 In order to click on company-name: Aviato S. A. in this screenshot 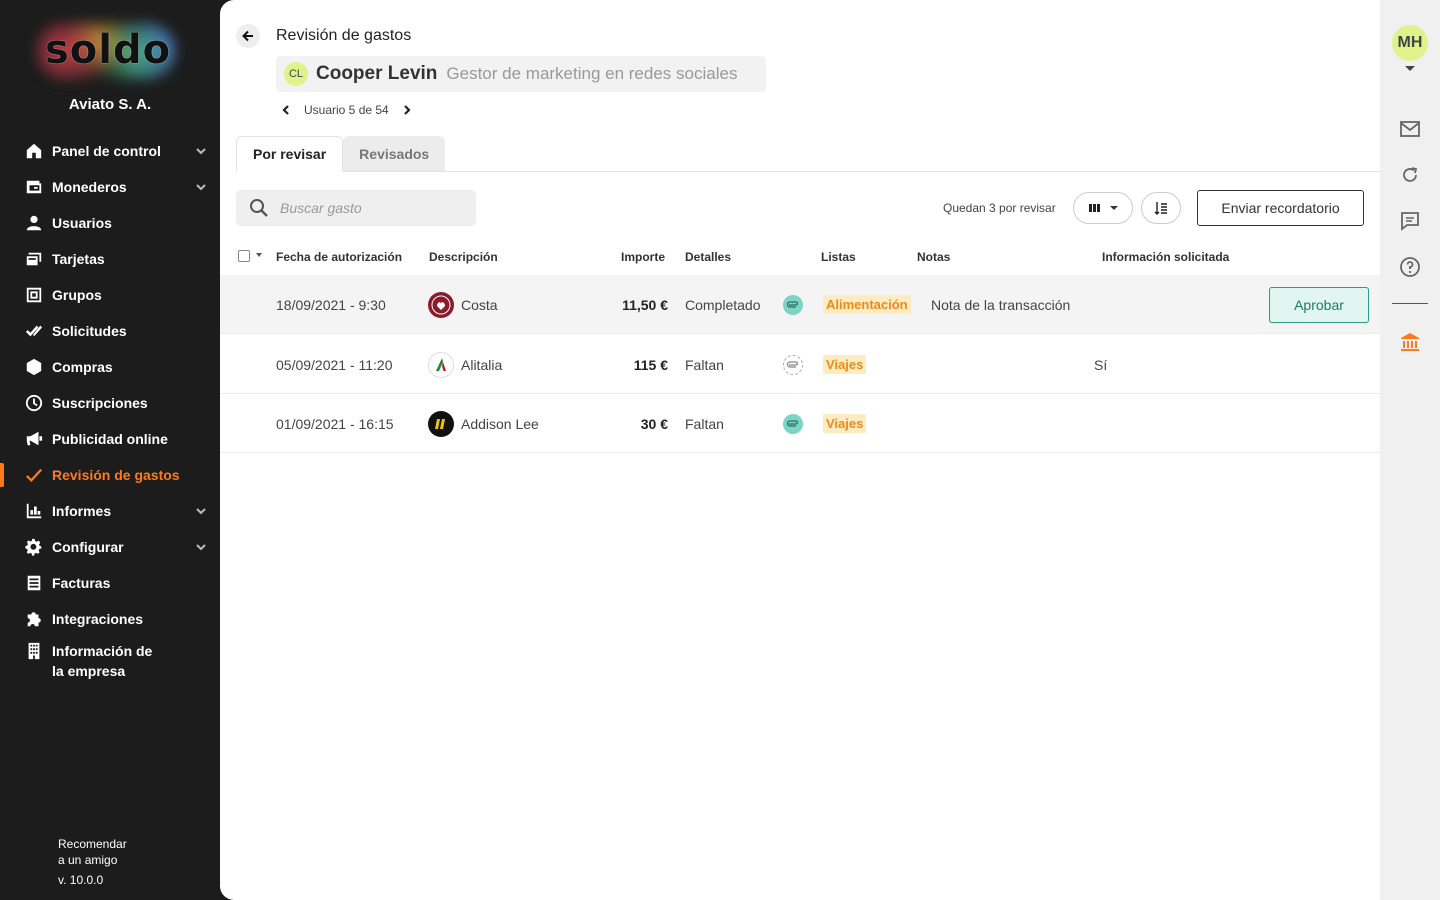, I will do `click(110, 104)`.